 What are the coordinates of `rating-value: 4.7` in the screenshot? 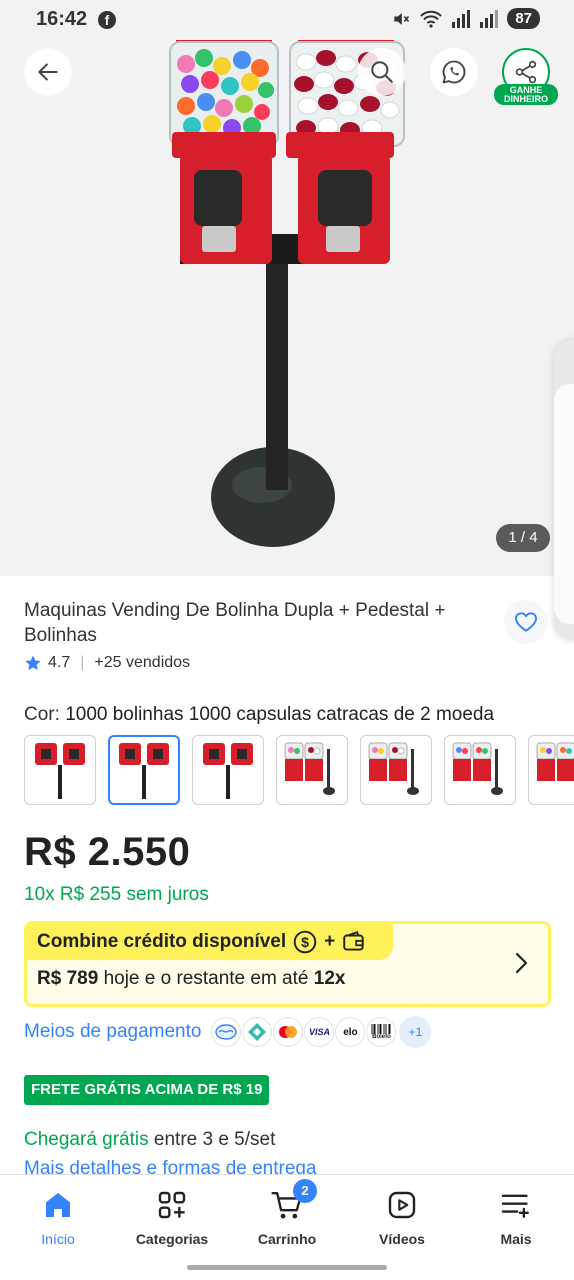 It's located at (59, 662).